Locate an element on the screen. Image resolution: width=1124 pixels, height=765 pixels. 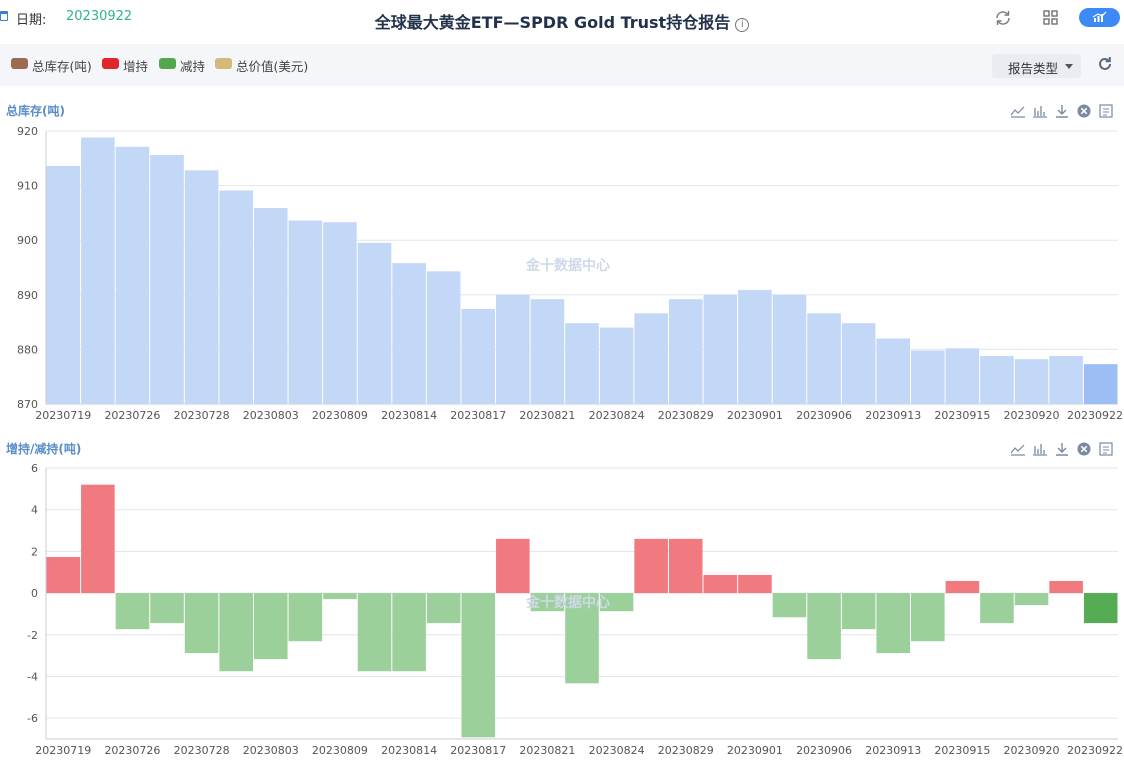
report-type-select: 报告类型 is located at coordinates (1036, 66).